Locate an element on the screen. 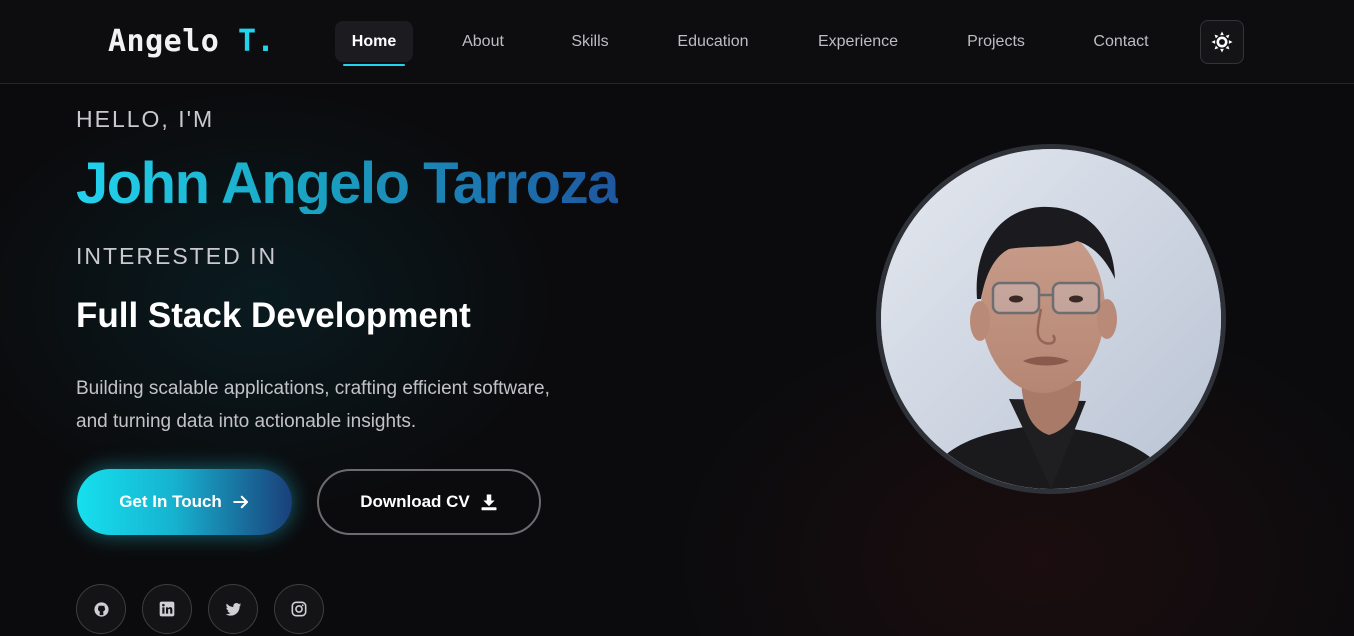  nav-item-education: Education is located at coordinates (713, 41).